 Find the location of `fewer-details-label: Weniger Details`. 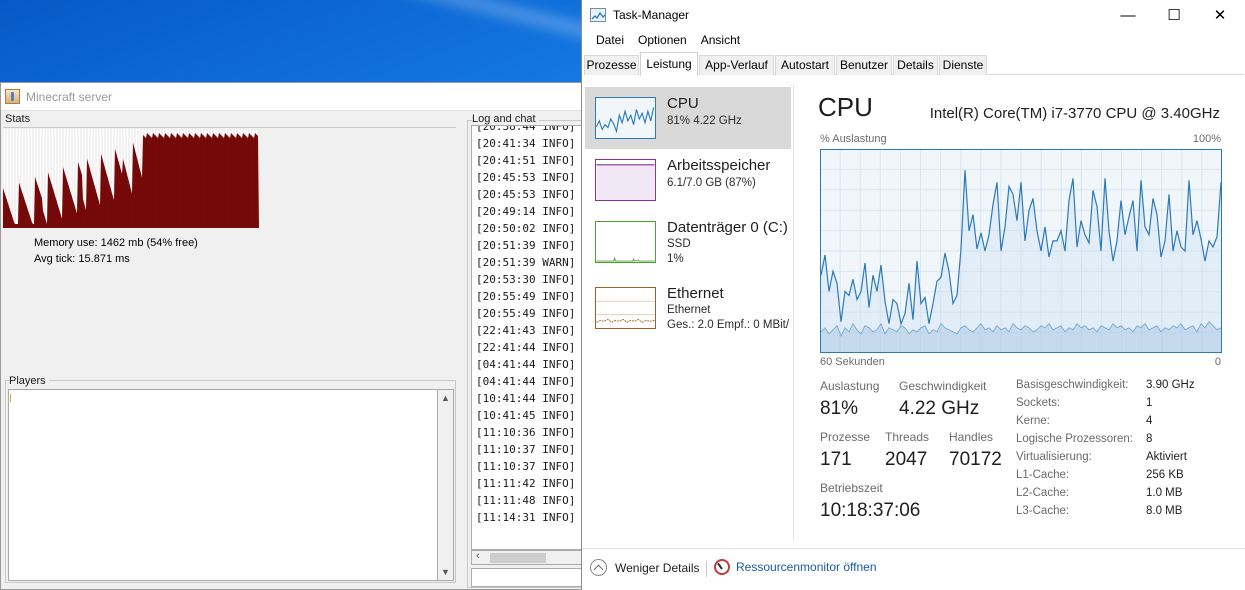

fewer-details-label: Weniger Details is located at coordinates (657, 567).